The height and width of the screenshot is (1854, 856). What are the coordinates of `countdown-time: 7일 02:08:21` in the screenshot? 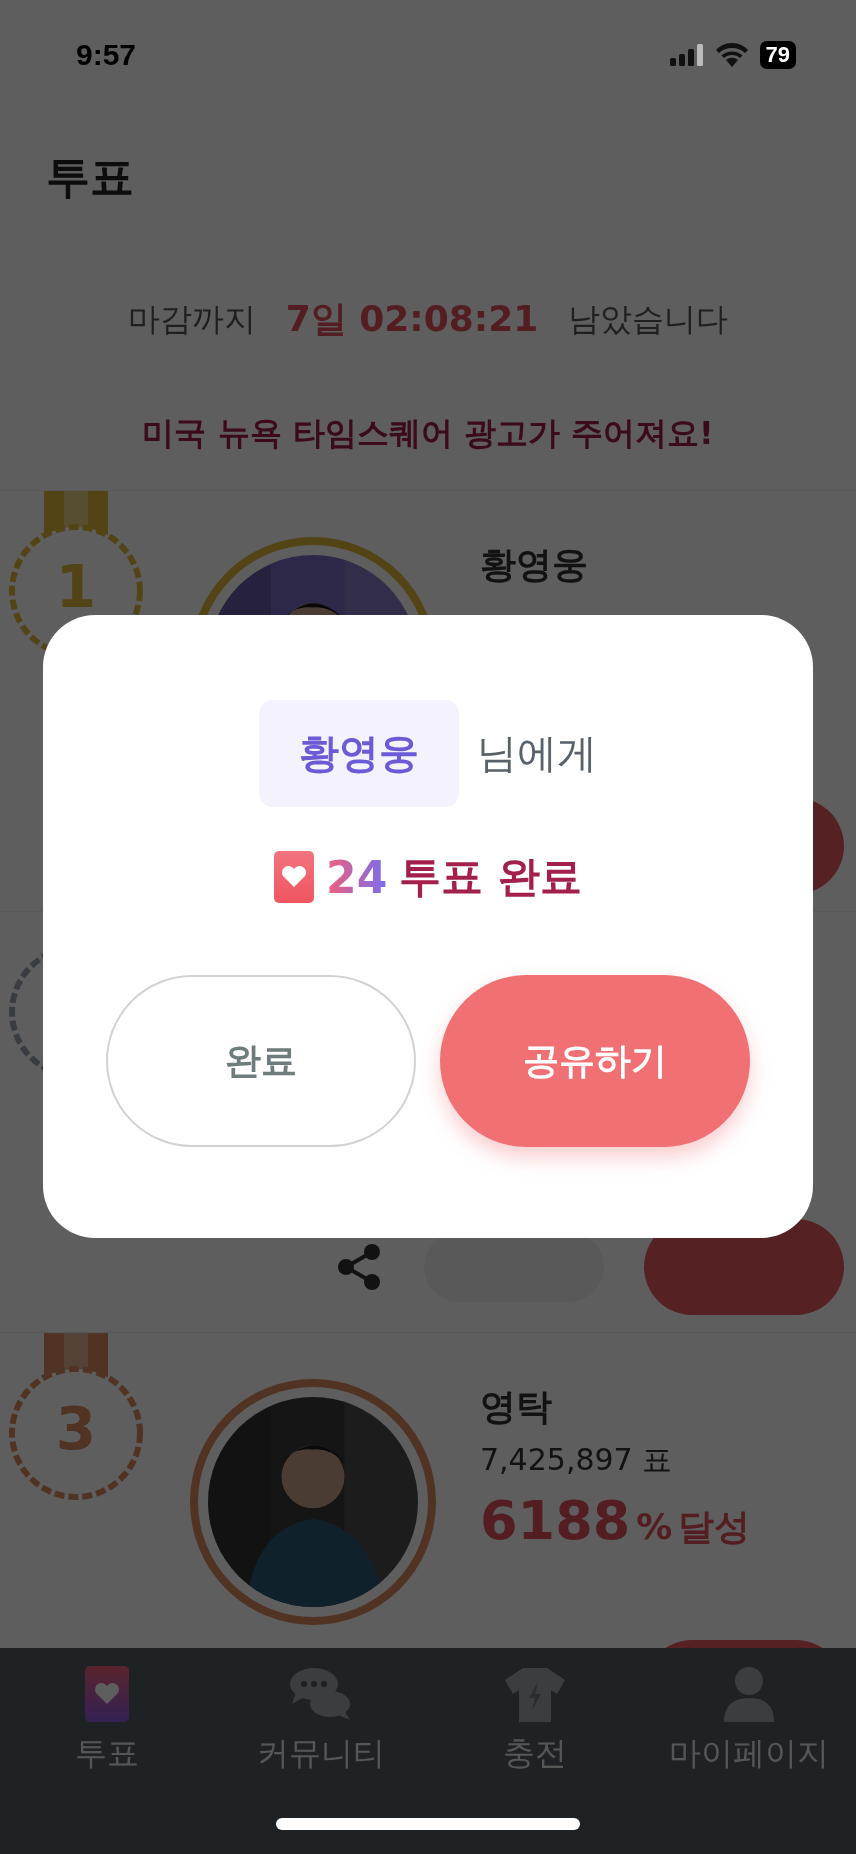 It's located at (412, 319).